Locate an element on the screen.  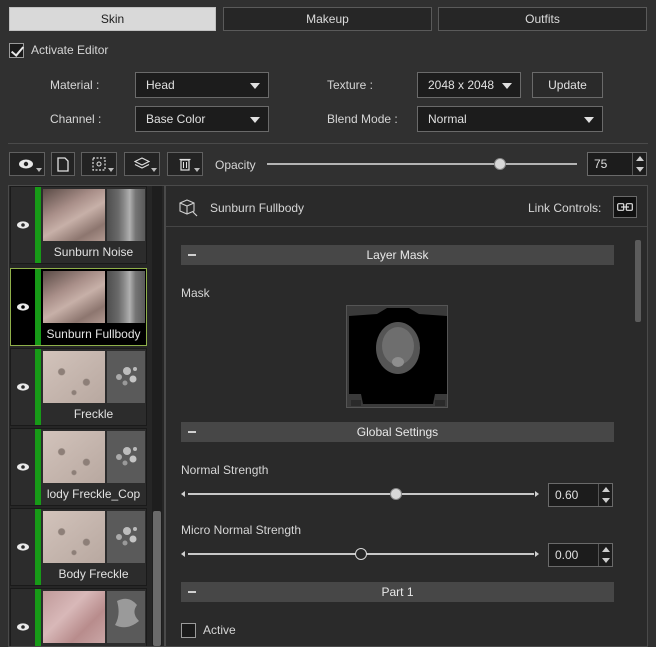
channel-select: Base Color is located at coordinates (202, 119).